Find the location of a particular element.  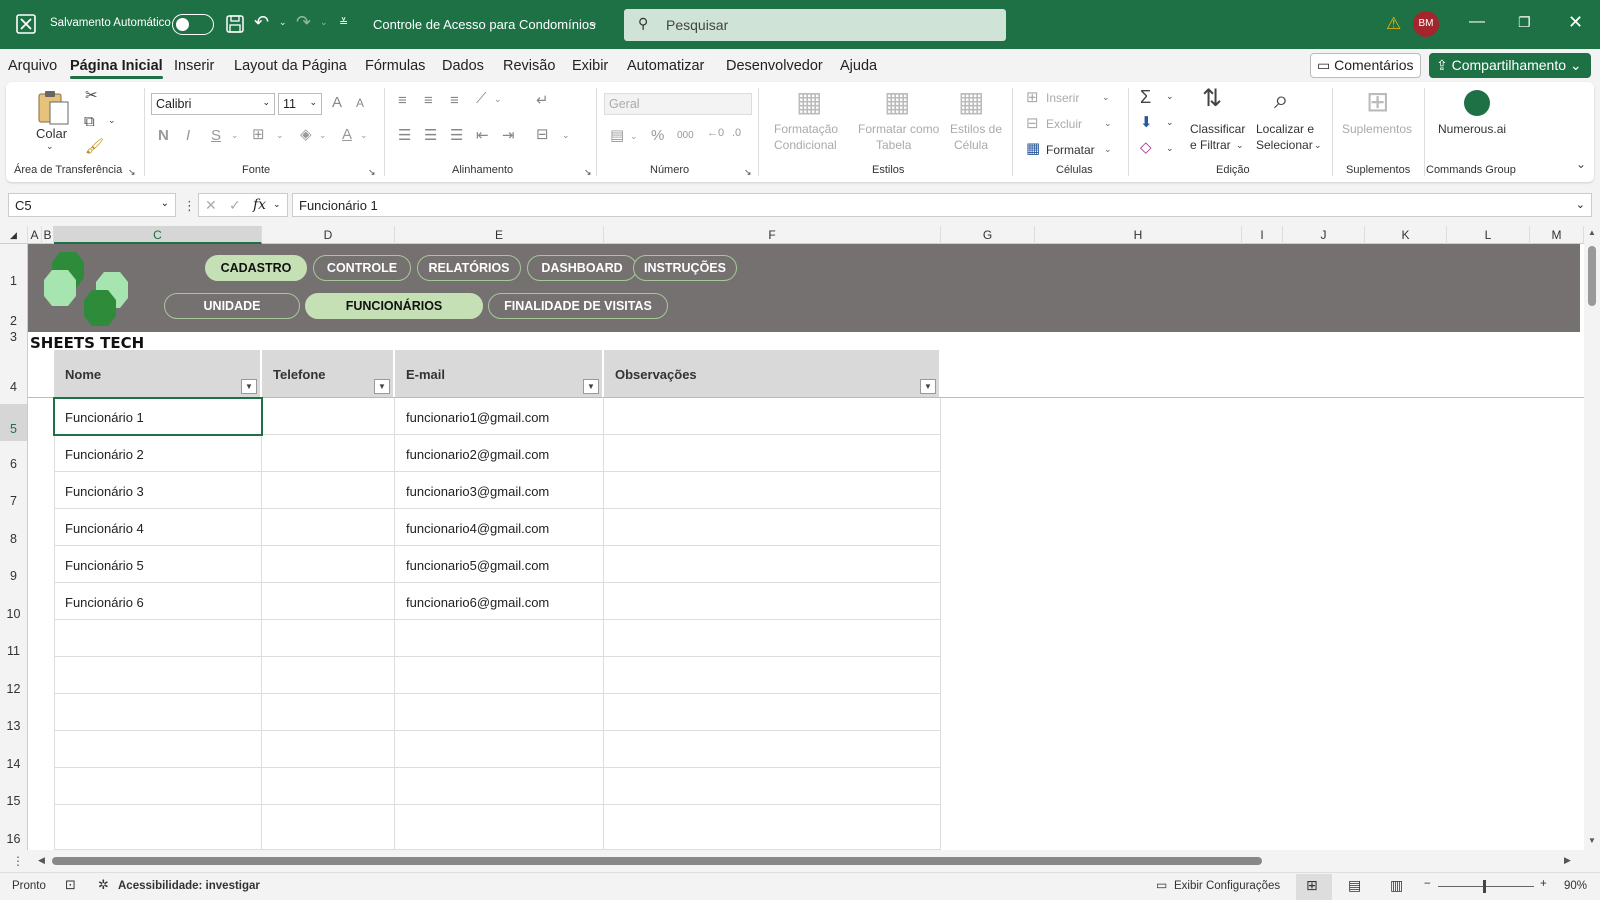

copy-chevron-icon: ⌄ is located at coordinates (112, 120).